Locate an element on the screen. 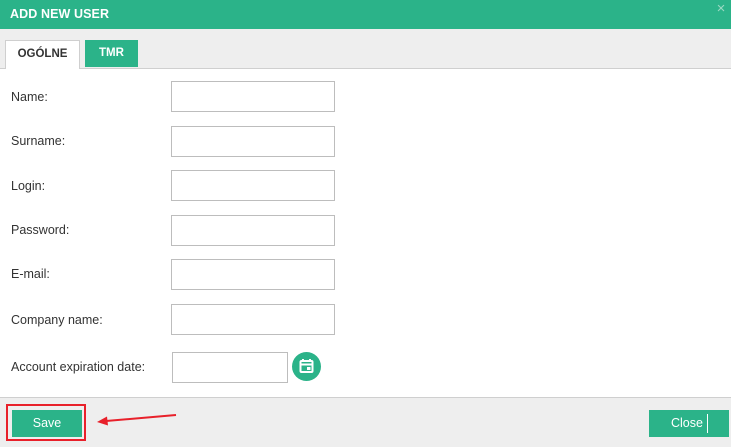  dialog-title: ADD NEW USER is located at coordinates (60, 14).